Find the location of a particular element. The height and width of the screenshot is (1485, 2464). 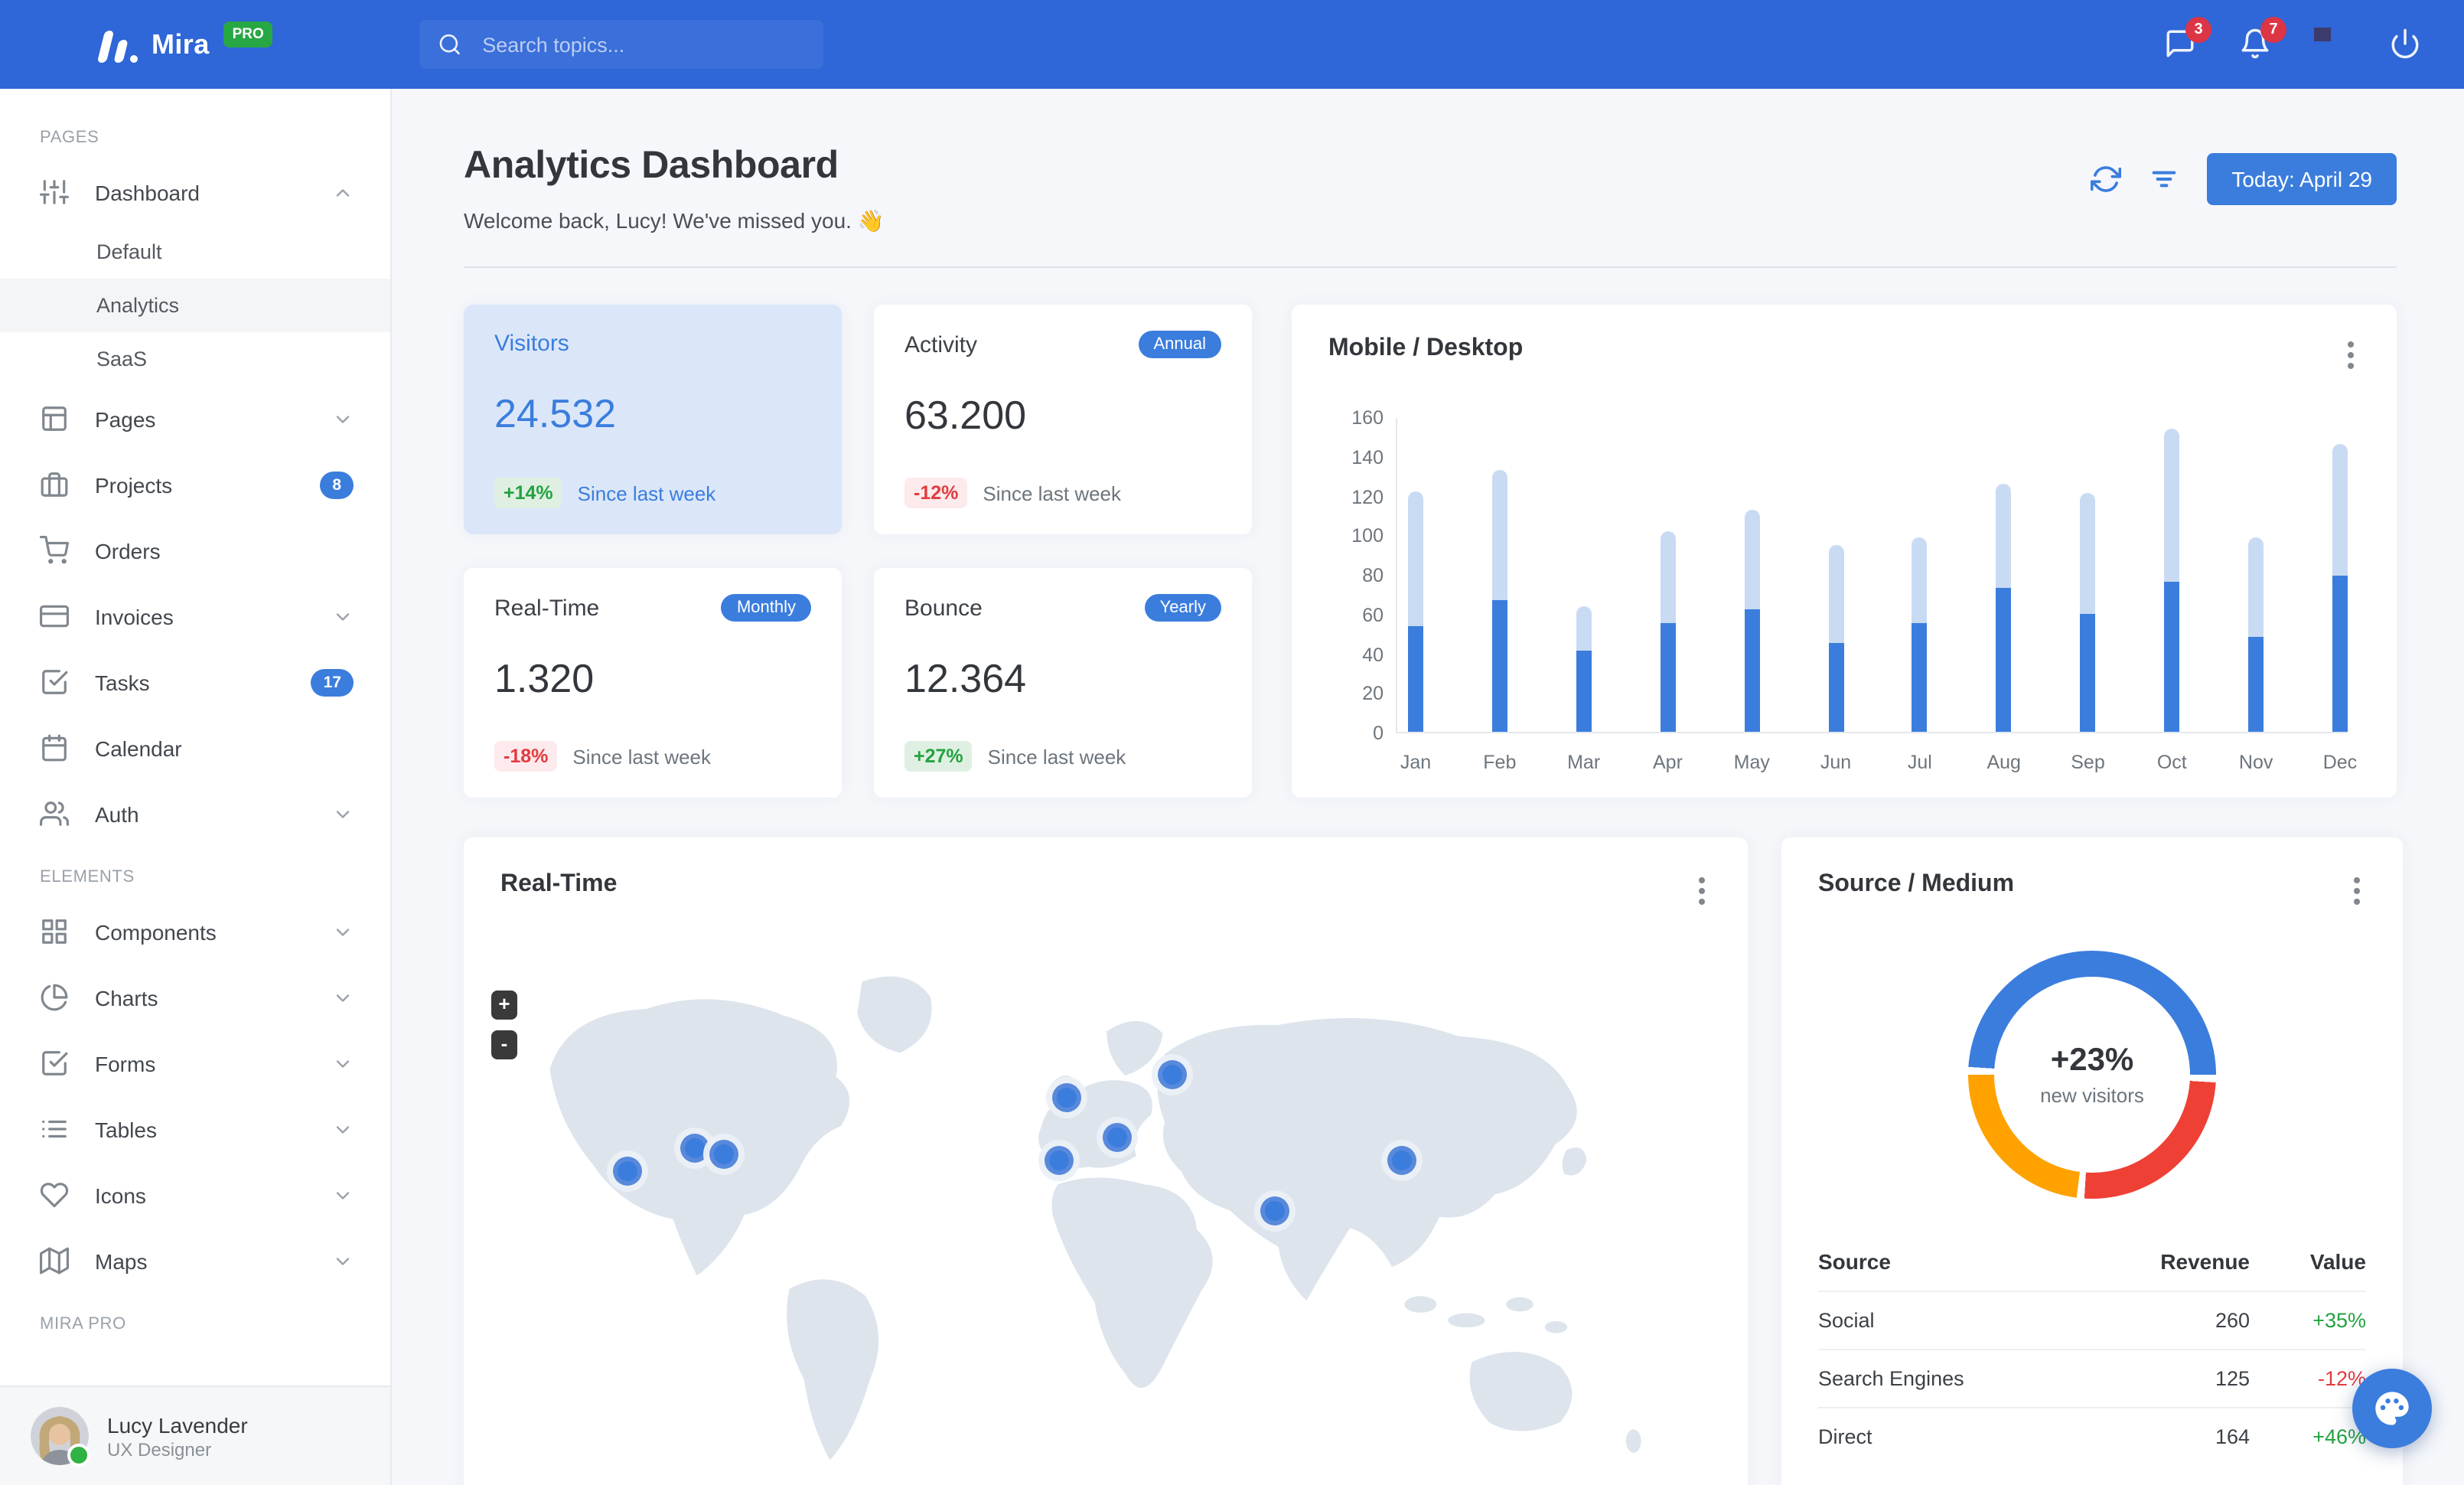

stat-card-real-time: Real-Time Monthly 1.320 -18% Since last week is located at coordinates (653, 683).